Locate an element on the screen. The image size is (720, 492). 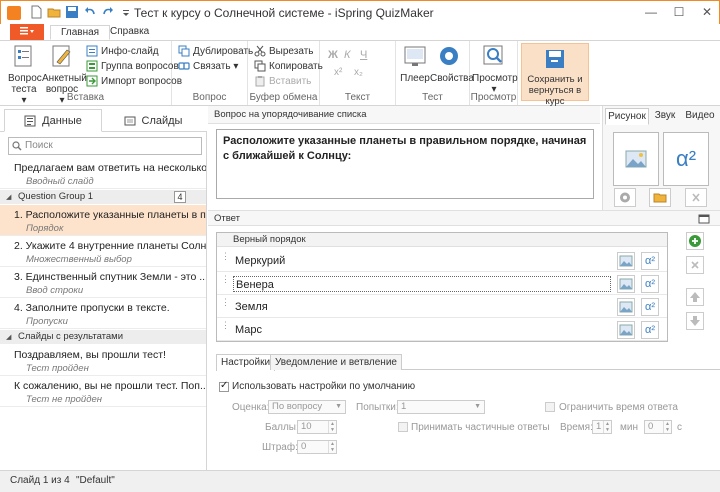
underline-button: Ч is located at coordinates (363, 55).